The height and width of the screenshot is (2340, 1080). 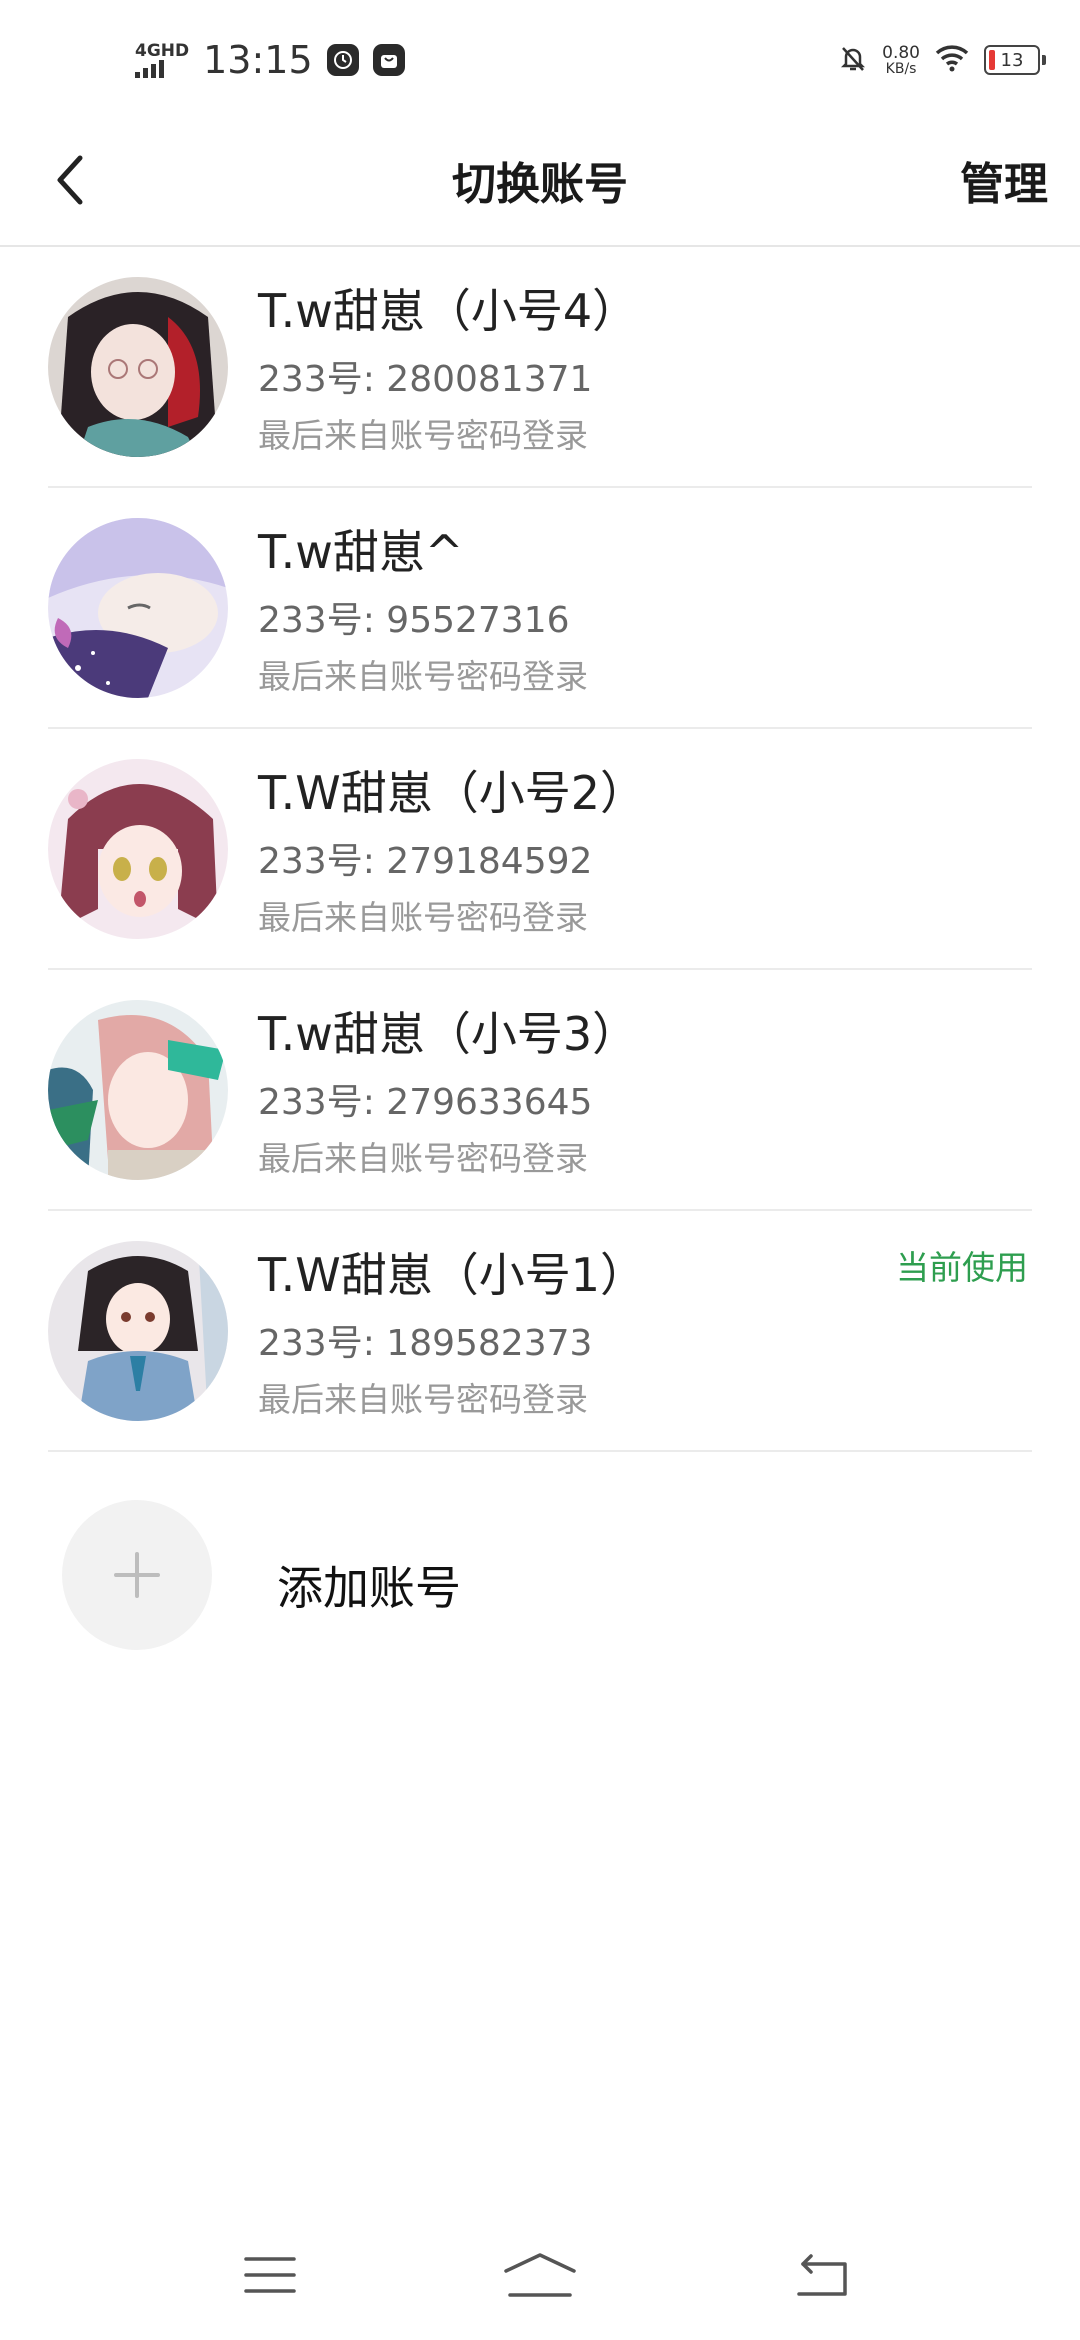 I want to click on net-speed: 0.80 KB/s, so click(x=901, y=59).